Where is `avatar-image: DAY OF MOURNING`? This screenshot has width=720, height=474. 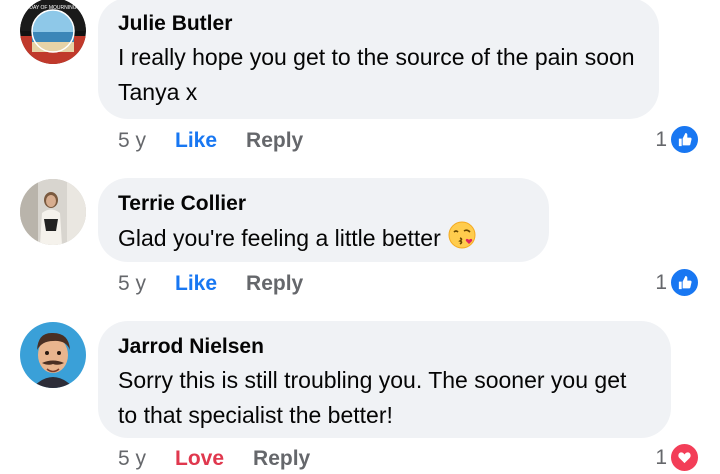
avatar-image: DAY OF MOURNING is located at coordinates (53, 32).